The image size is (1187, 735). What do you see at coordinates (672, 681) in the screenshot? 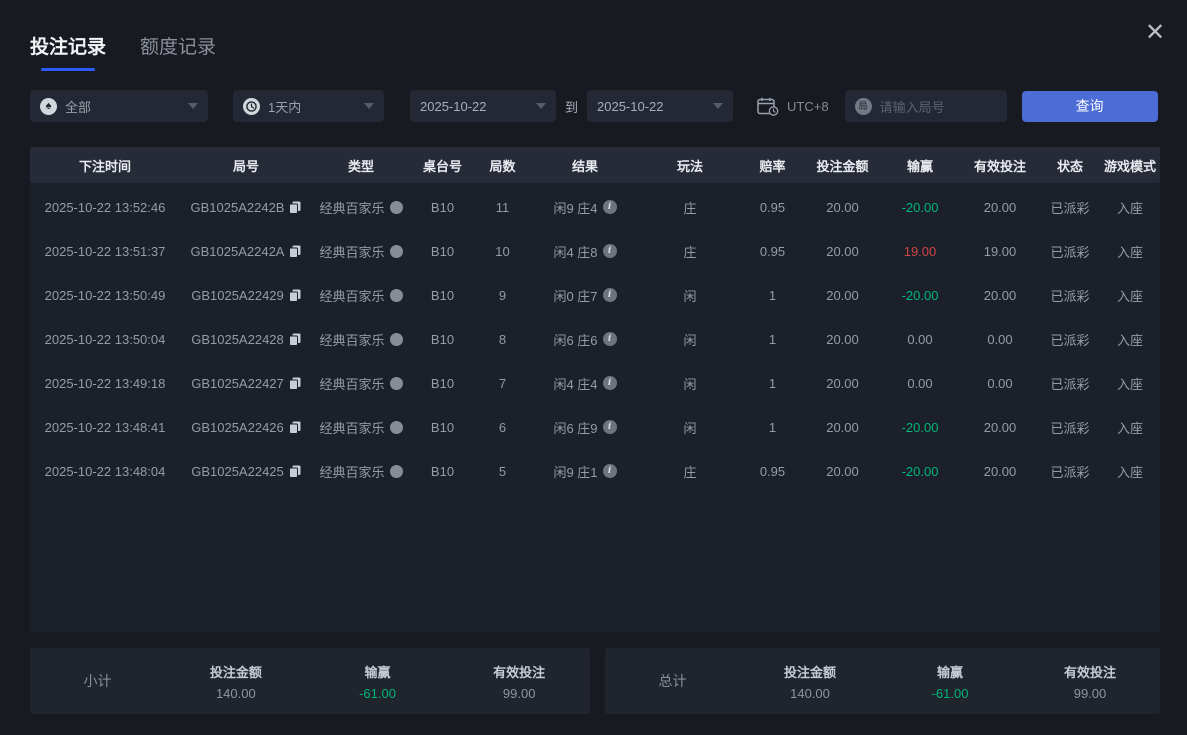
I see `total-label: 总计` at bounding box center [672, 681].